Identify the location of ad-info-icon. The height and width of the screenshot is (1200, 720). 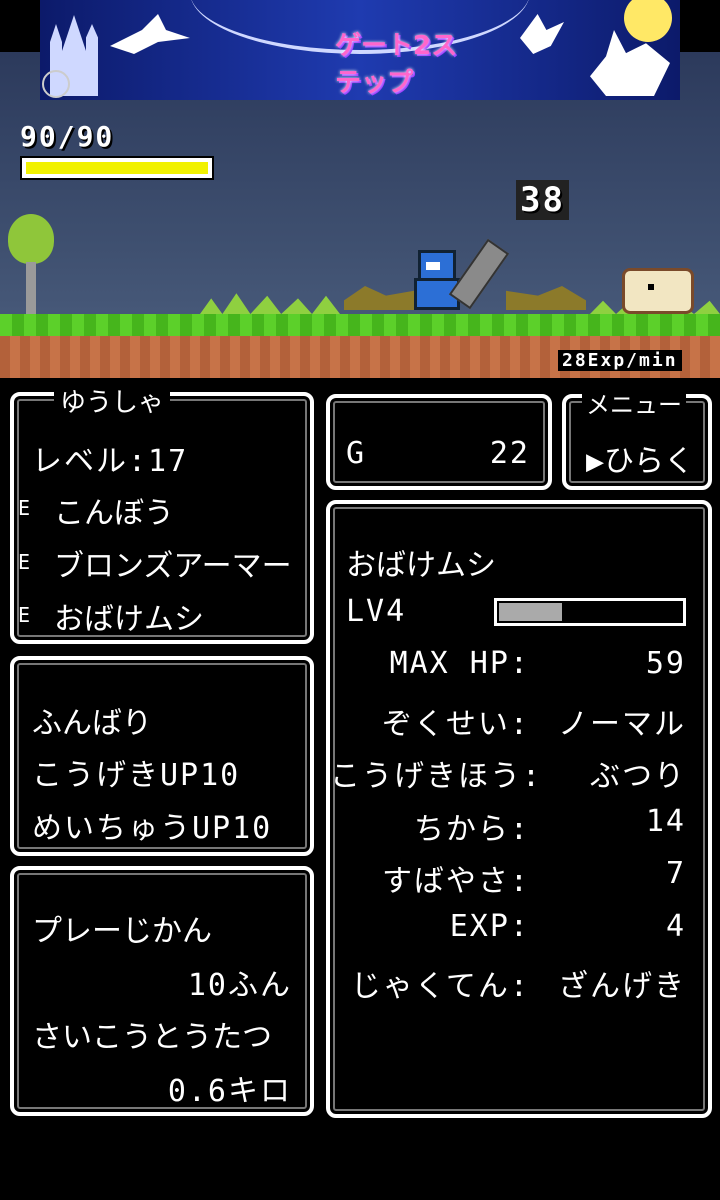
(56, 84).